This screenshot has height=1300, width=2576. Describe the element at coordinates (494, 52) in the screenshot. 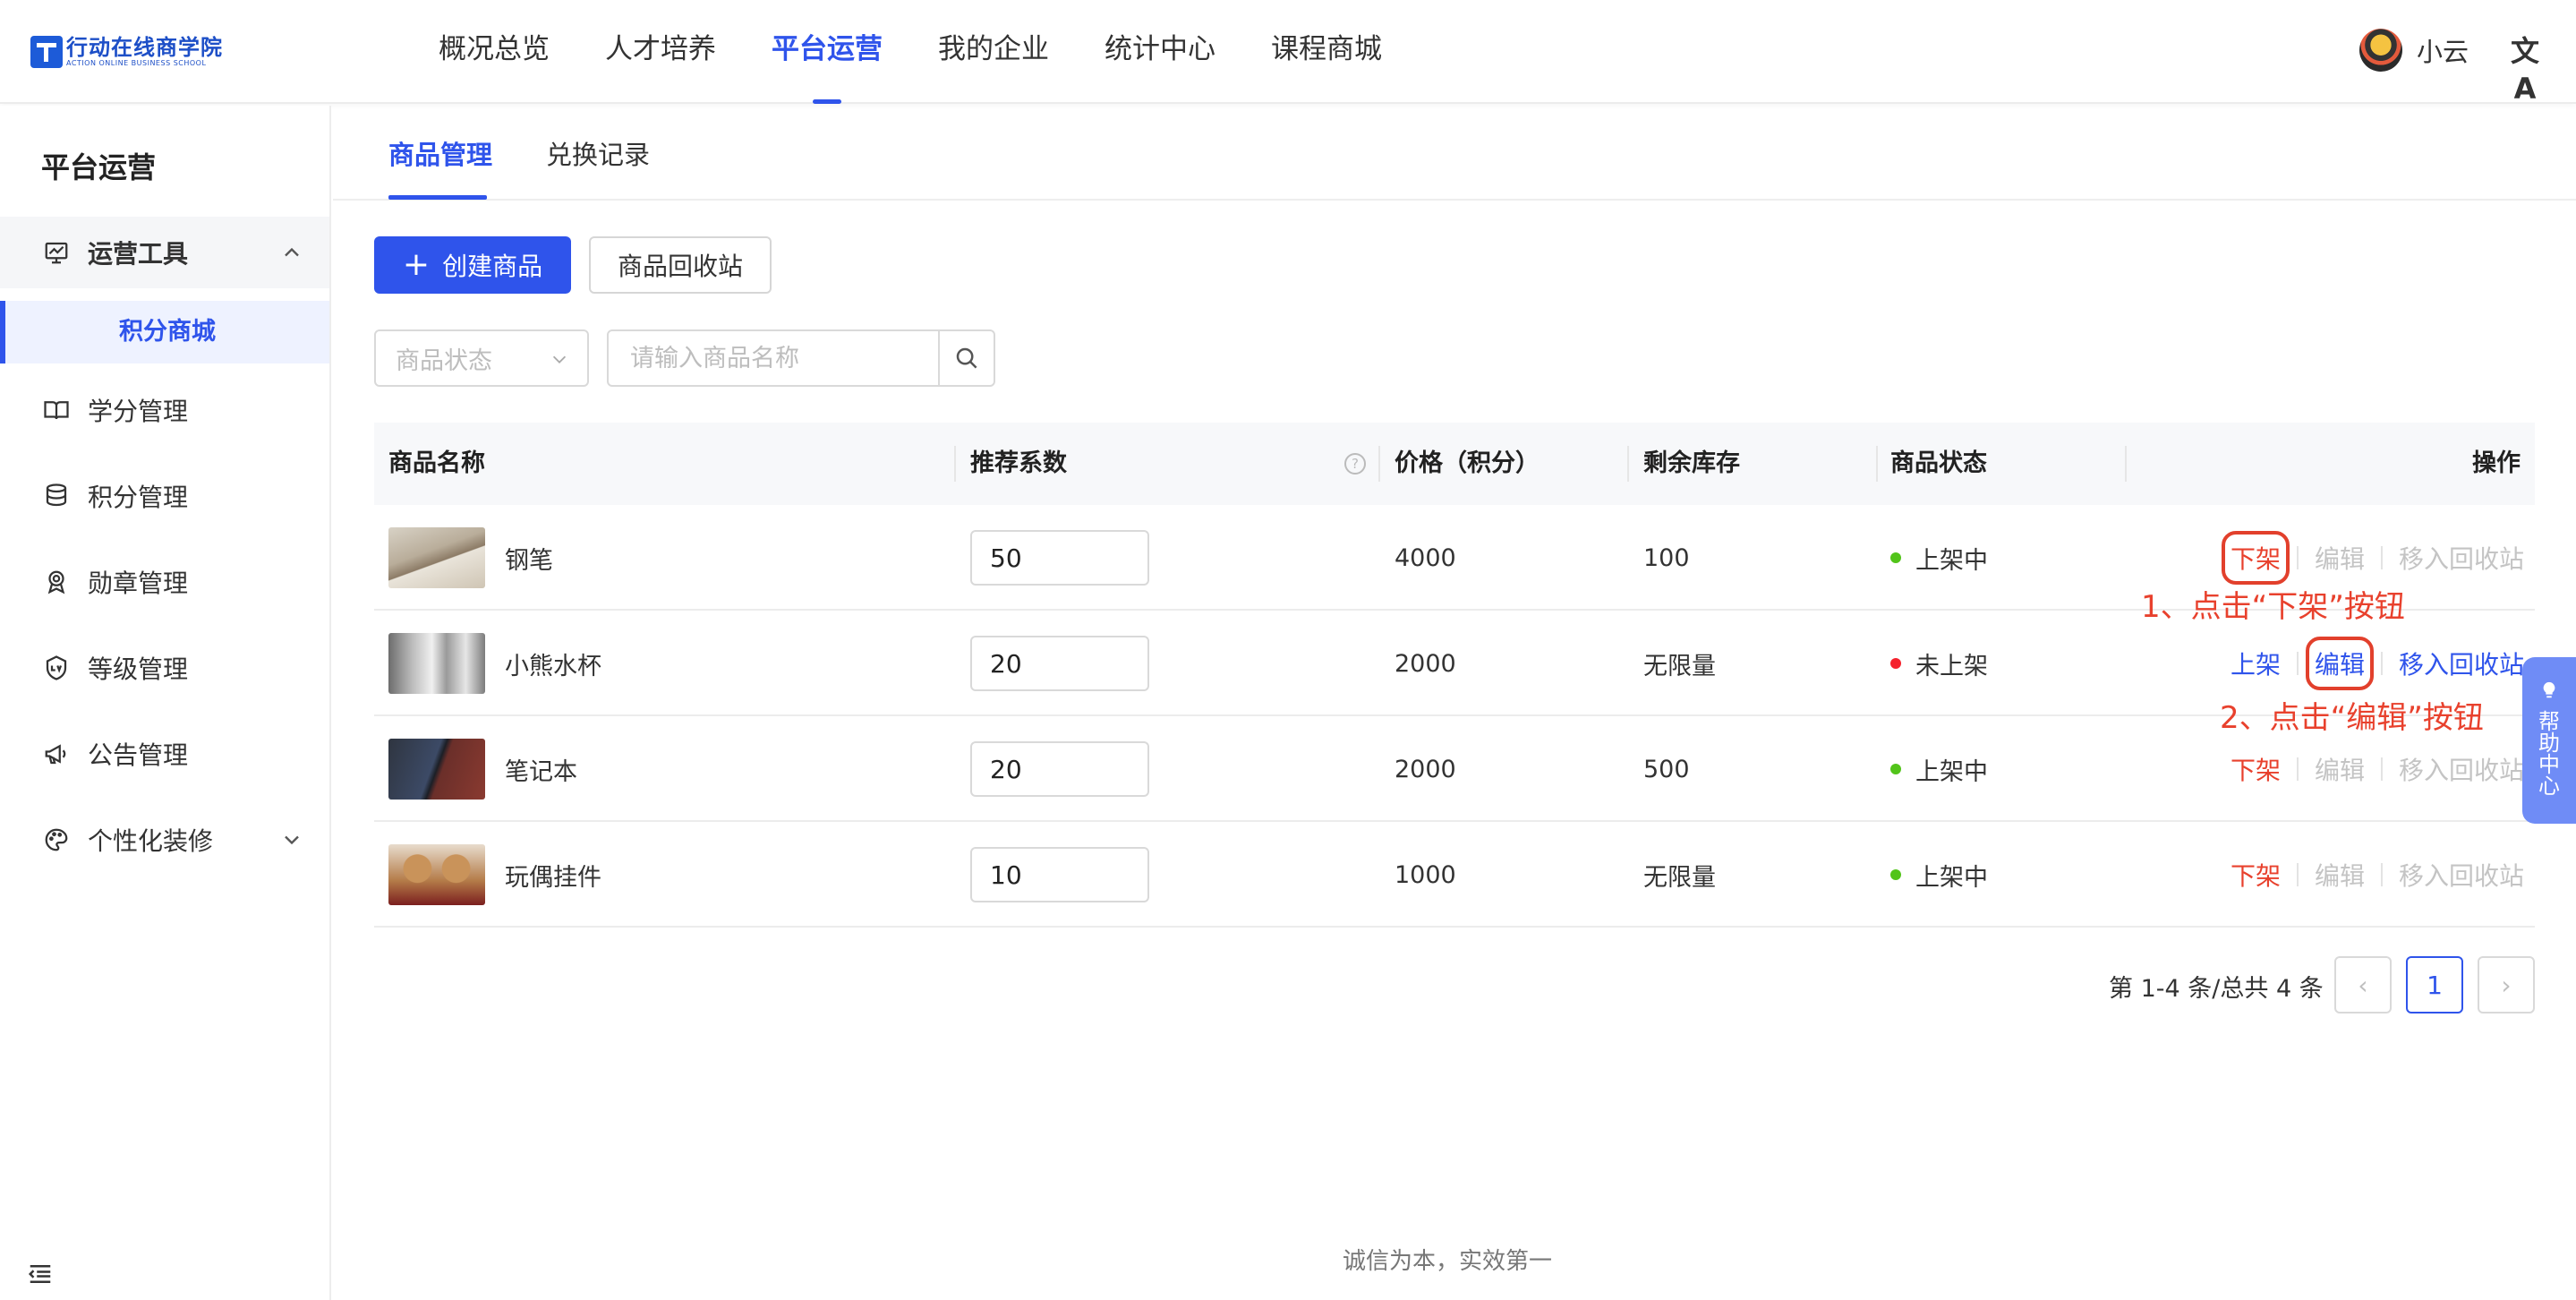

I see `nav-overview: 概况总览` at that location.